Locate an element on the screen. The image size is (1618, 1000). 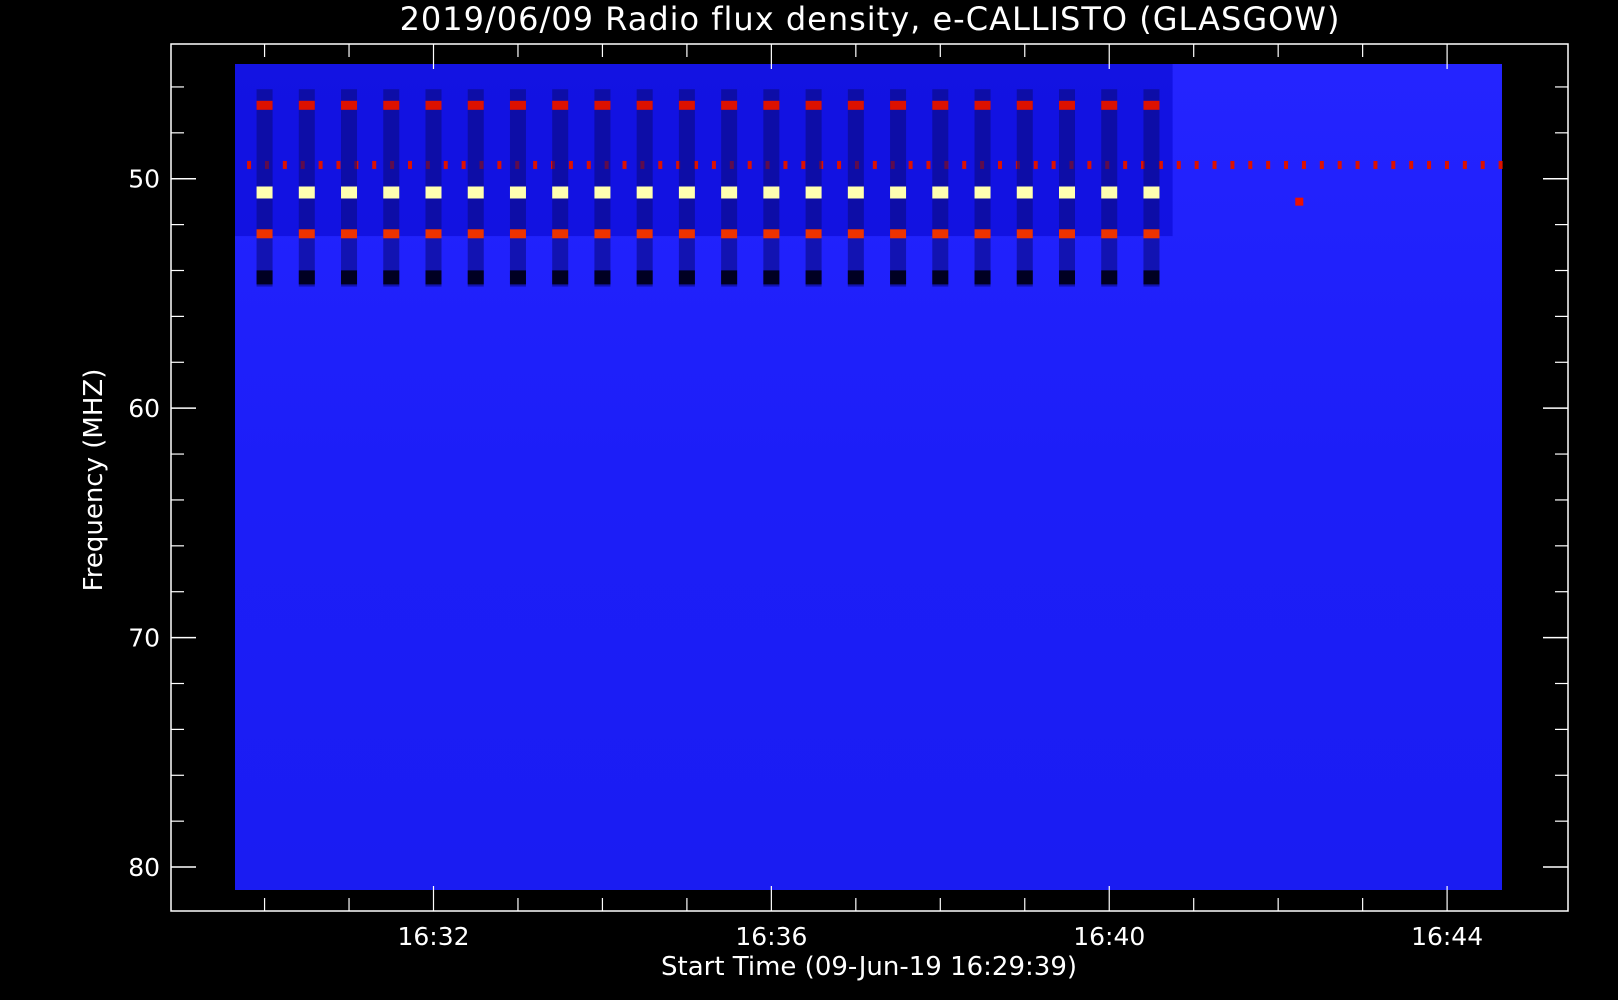
y-tick-label: 80 is located at coordinates (144, 867).